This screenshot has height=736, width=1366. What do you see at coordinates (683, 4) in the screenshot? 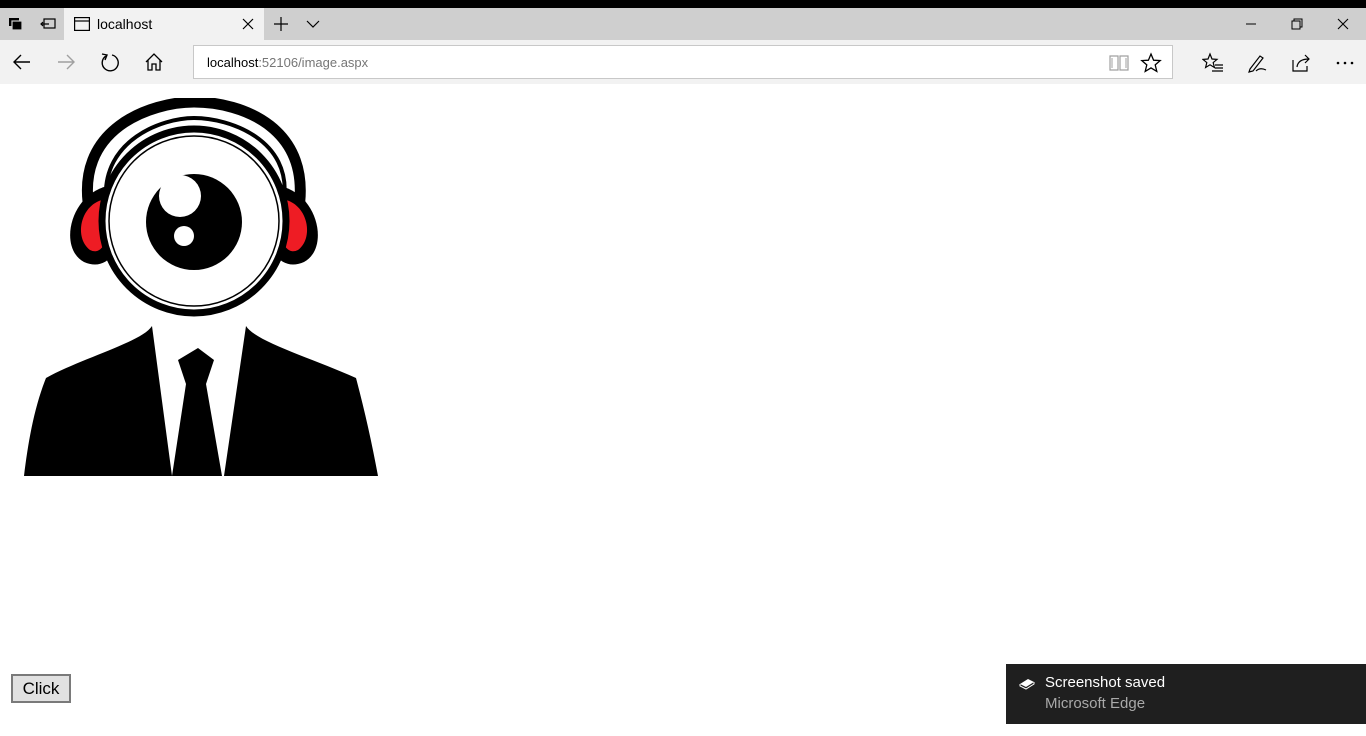
I see `window-top-border` at bounding box center [683, 4].